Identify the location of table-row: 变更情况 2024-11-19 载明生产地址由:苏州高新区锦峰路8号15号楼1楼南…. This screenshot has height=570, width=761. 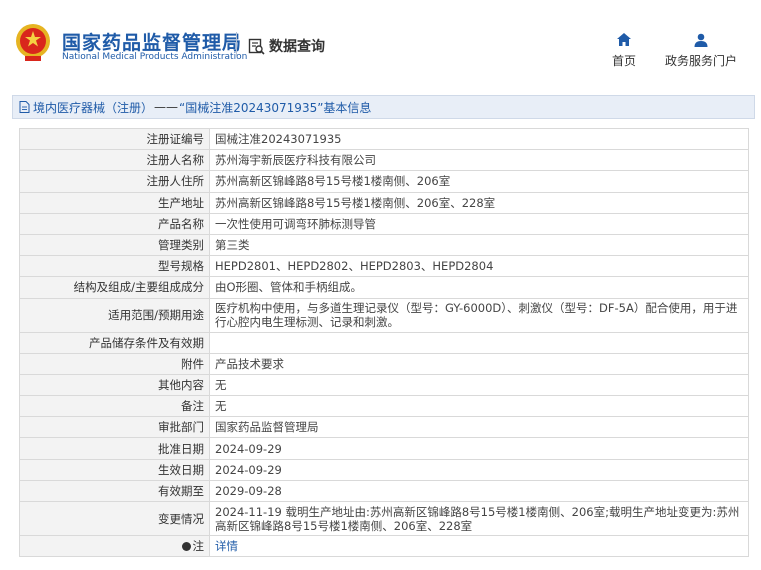
(384, 518).